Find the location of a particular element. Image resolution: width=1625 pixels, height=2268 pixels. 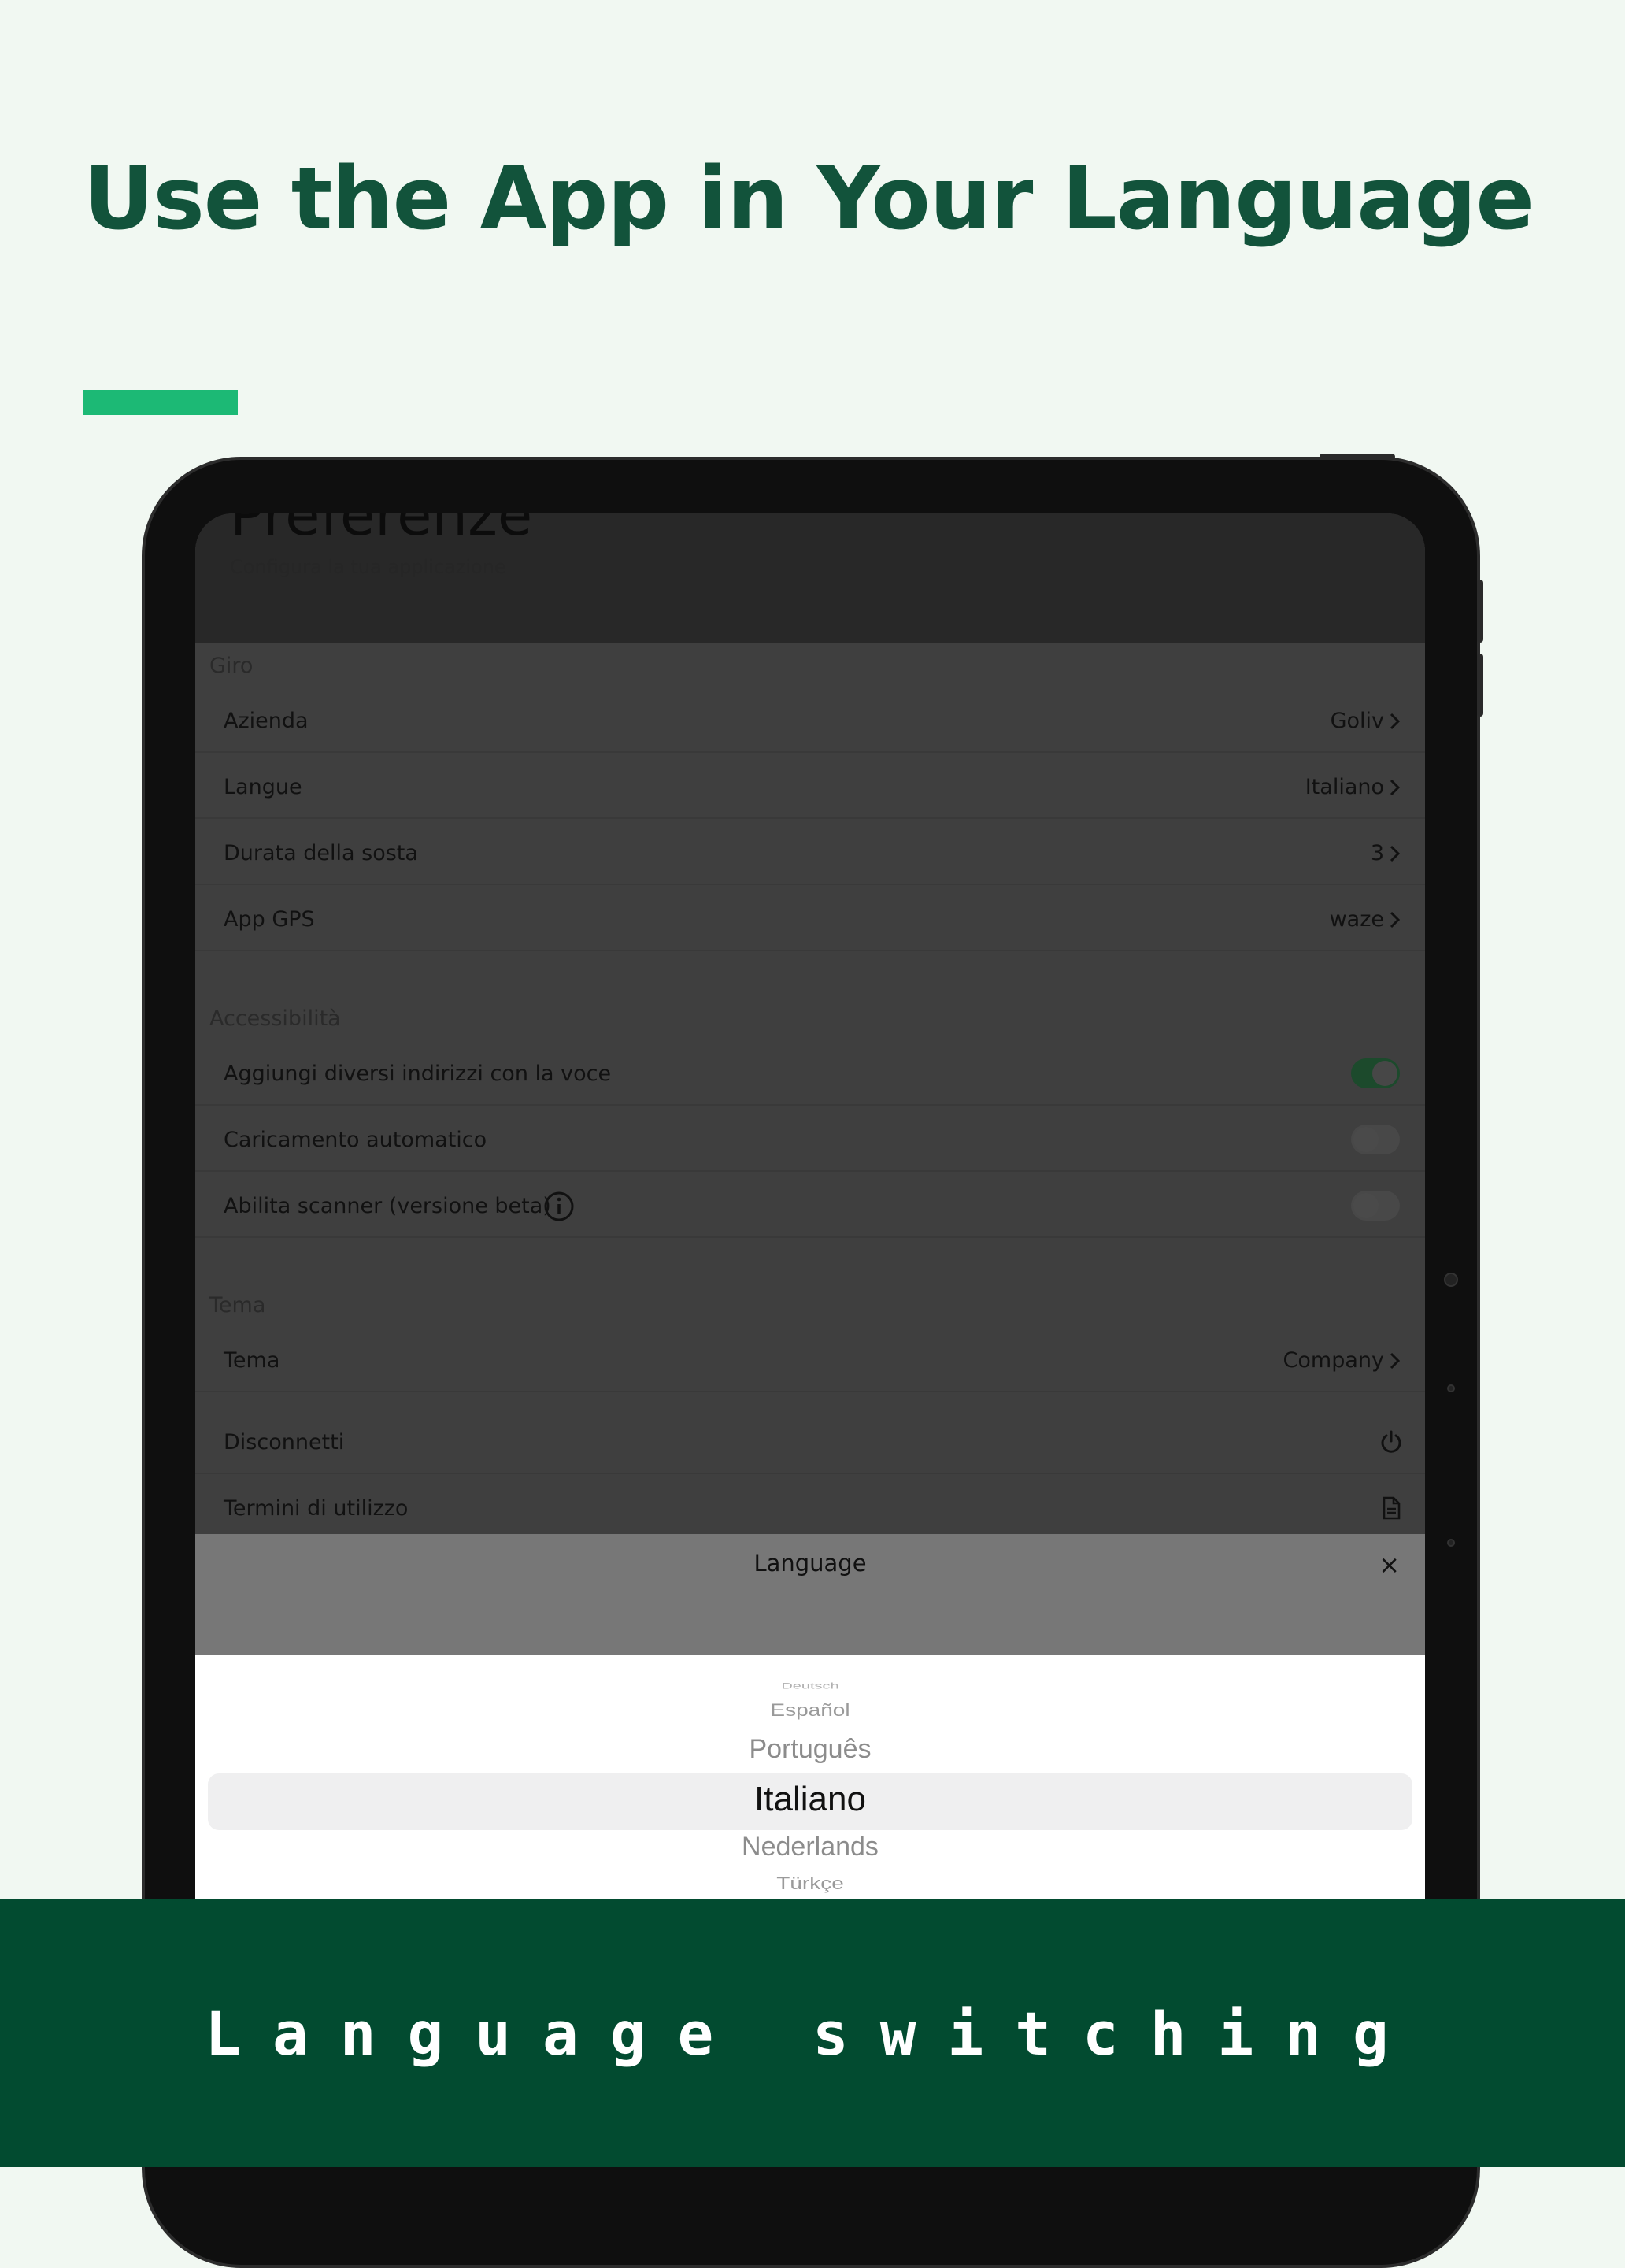

settings-row-scanner-beta: Abilita scanner (versione beta) is located at coordinates (810, 1205).